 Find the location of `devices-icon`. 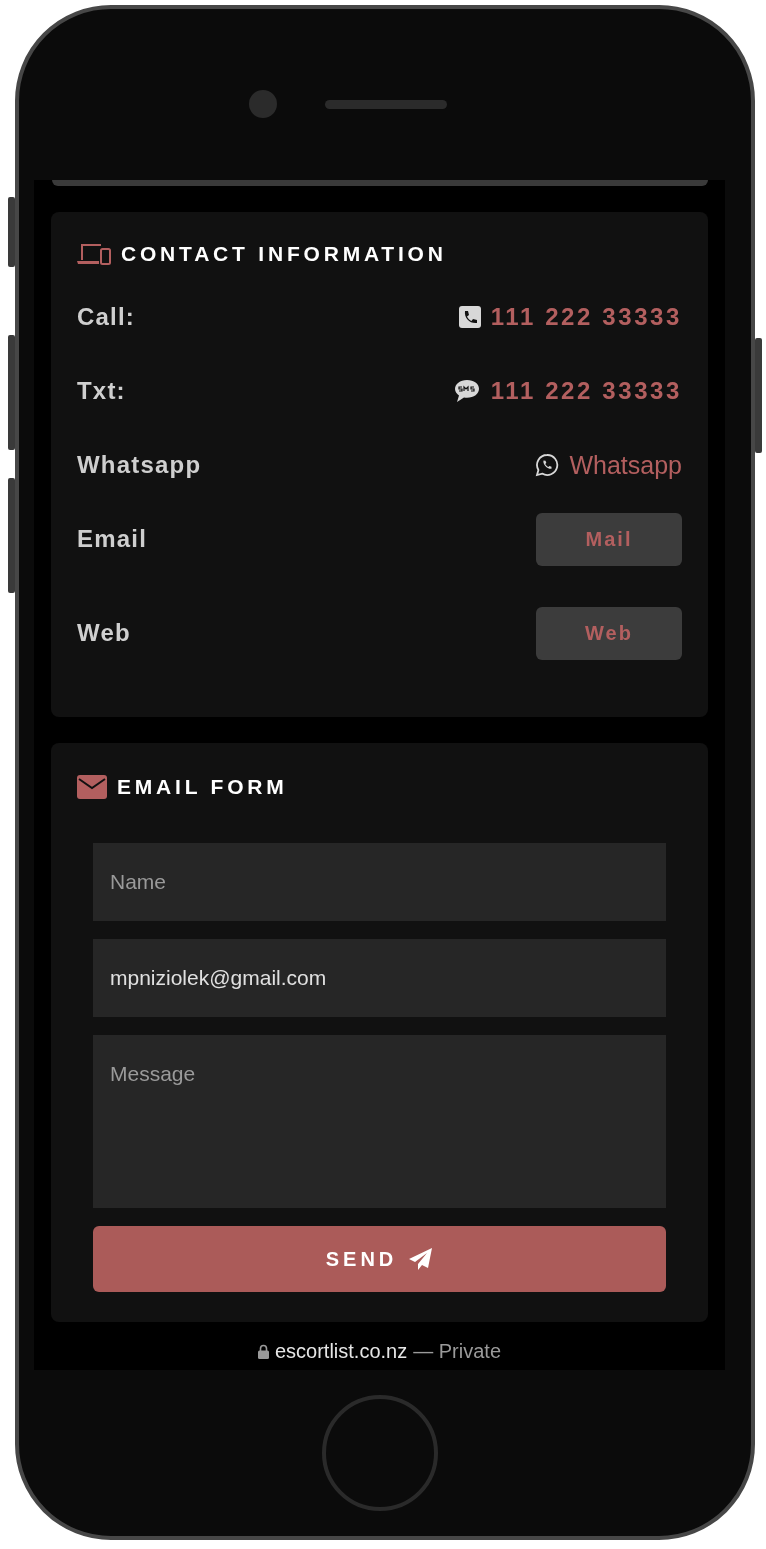

devices-icon is located at coordinates (94, 254).